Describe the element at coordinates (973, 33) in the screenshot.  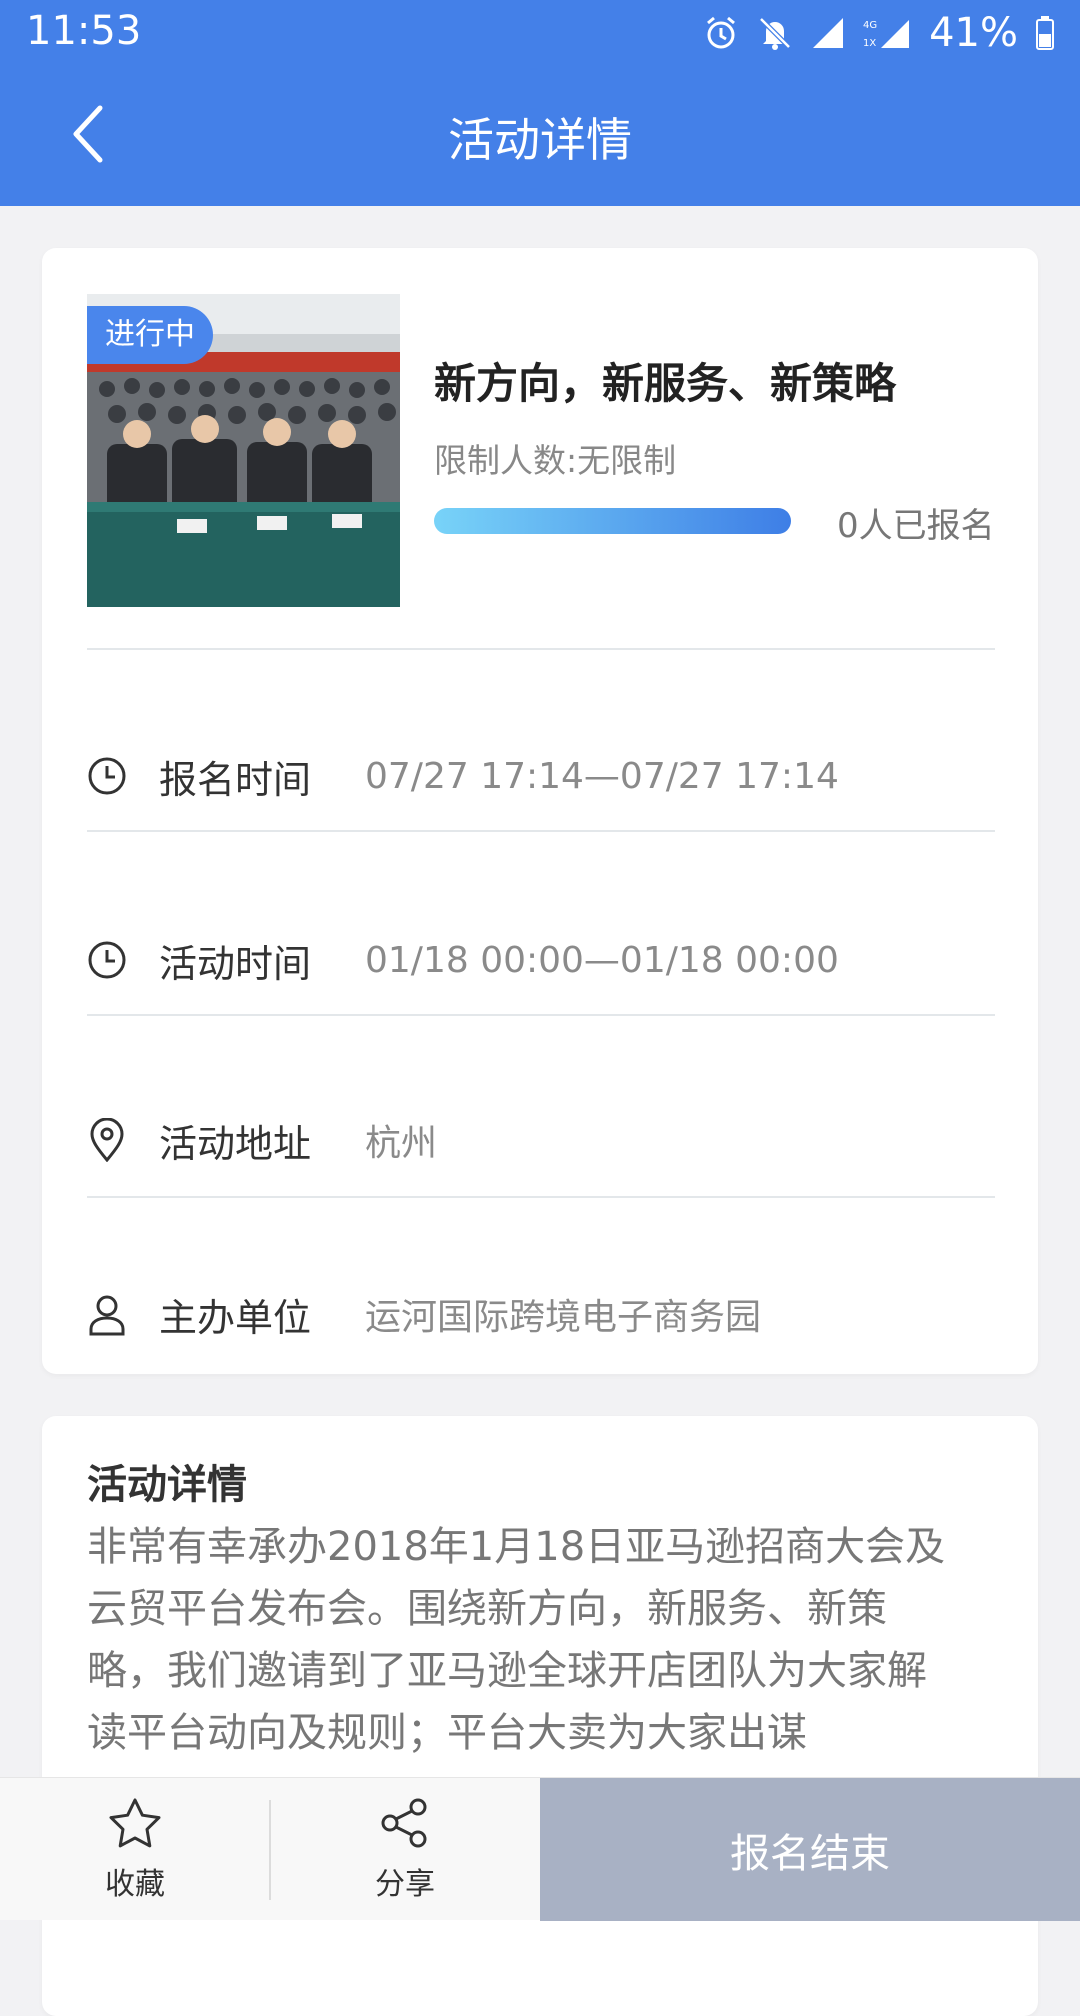
I see `battery-percent: 41%` at that location.